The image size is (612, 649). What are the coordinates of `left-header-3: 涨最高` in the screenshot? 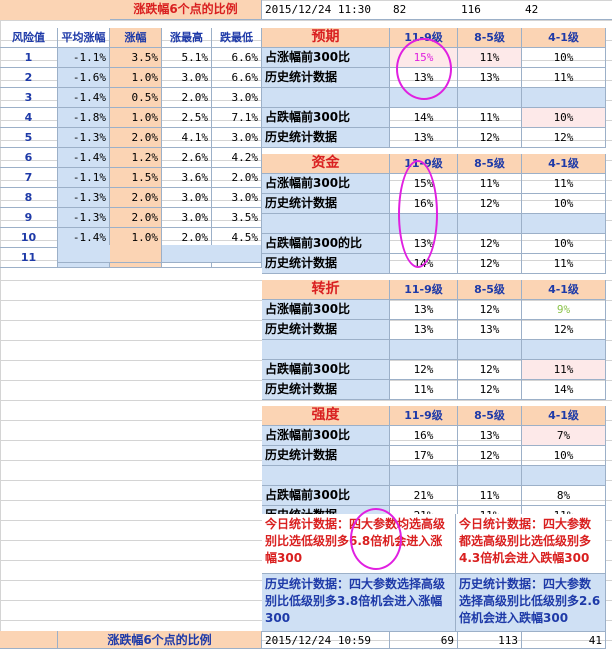 It's located at (187, 38).